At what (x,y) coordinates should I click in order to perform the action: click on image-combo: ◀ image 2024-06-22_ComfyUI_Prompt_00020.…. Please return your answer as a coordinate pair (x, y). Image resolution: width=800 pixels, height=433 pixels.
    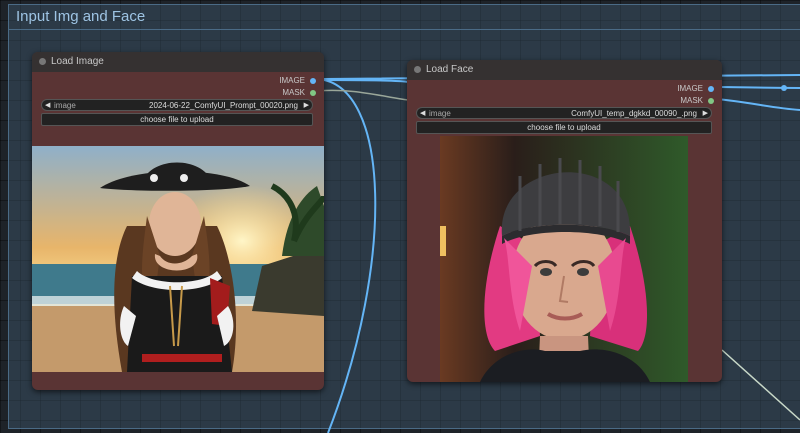
    Looking at the image, I should click on (177, 105).